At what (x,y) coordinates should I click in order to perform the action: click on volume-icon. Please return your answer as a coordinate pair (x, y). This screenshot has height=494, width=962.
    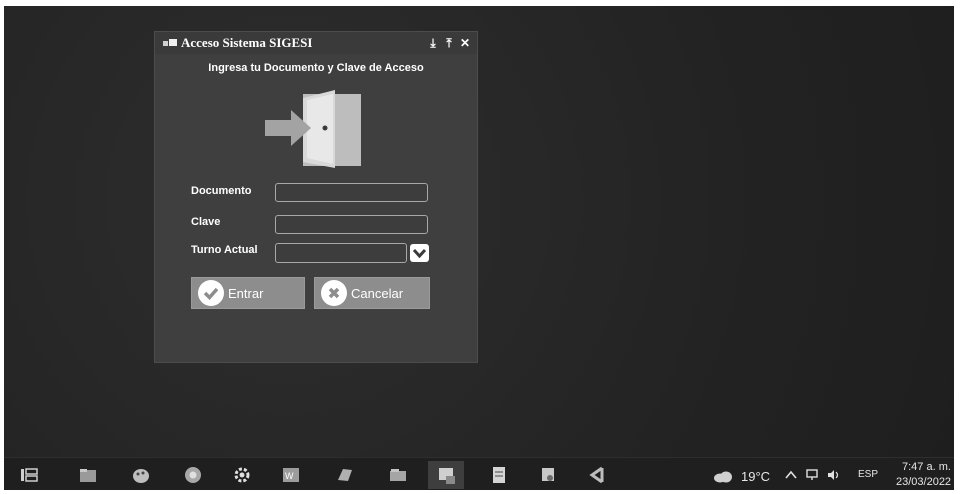
    Looking at the image, I should click on (834, 475).